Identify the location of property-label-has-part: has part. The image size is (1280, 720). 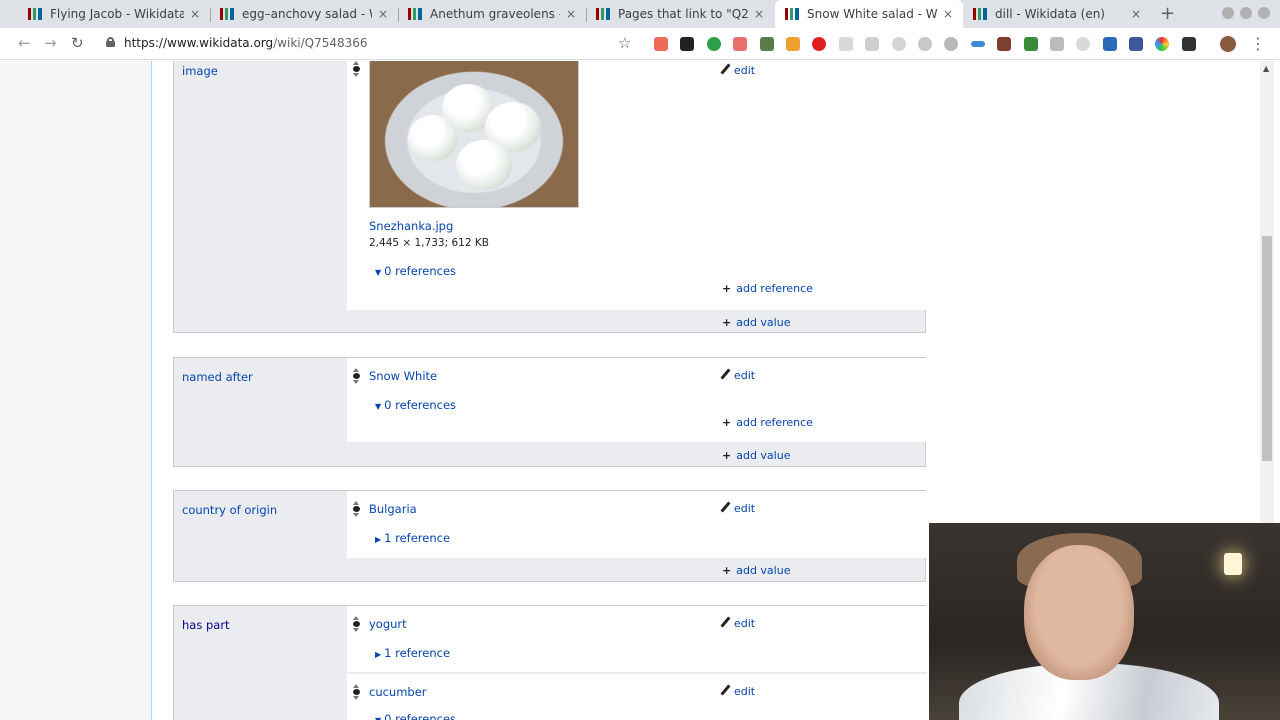
(206, 625).